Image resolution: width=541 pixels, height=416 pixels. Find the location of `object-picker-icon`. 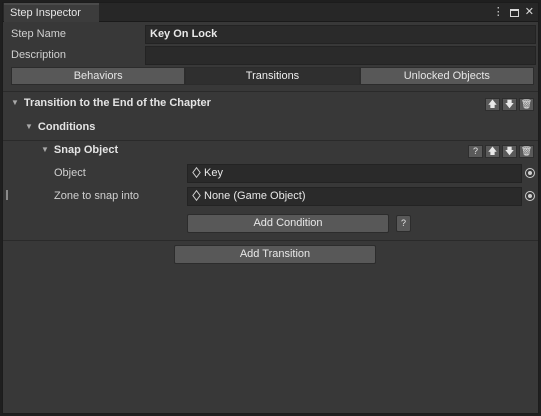

object-picker-icon is located at coordinates (530, 173).